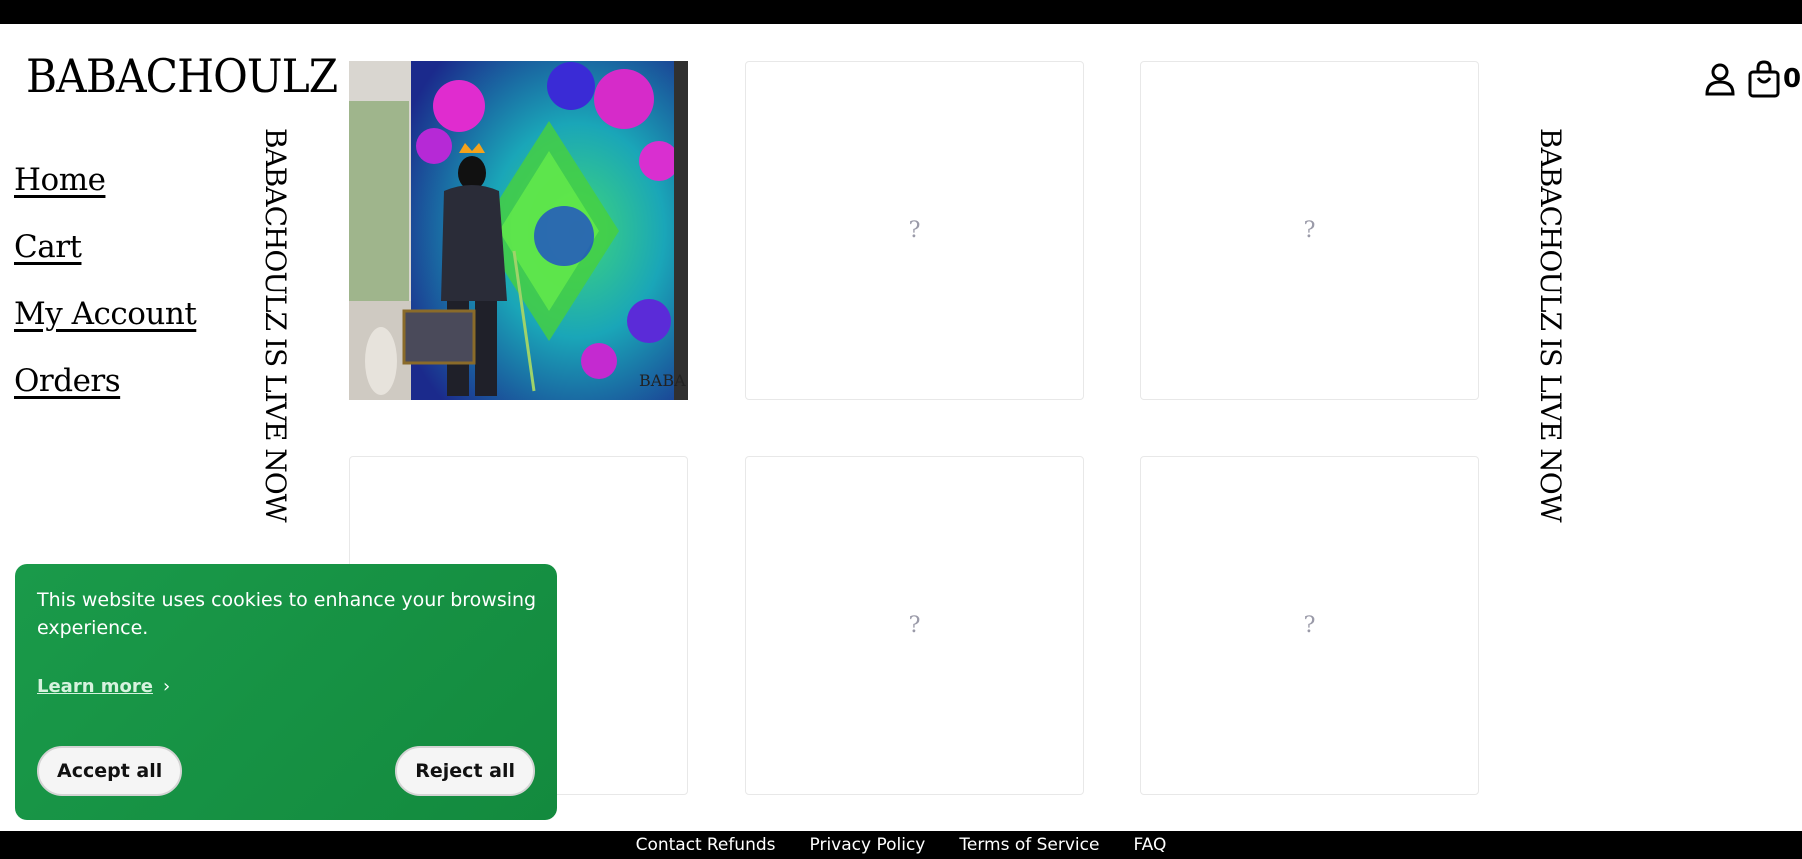 This screenshot has height=859, width=1802. I want to click on learn-more-link: Learn more, so click(95, 686).